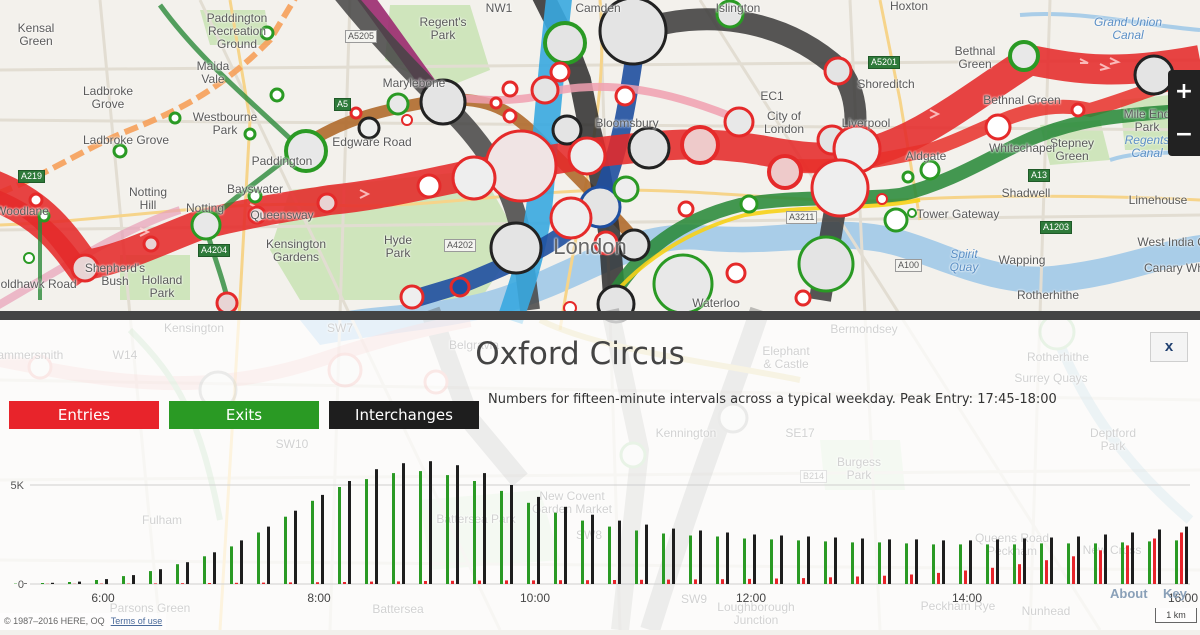  I want to click on map-place-label: Goldhawk Road, so click(39, 284).